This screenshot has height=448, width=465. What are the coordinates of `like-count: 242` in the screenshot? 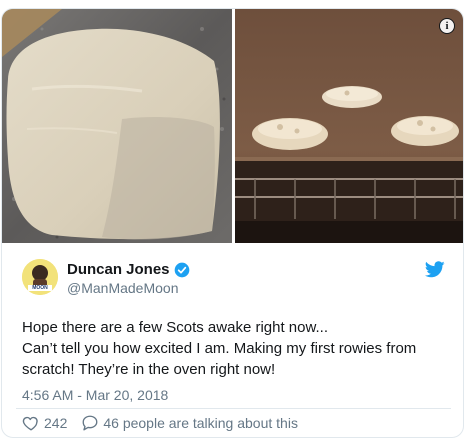 It's located at (55, 423).